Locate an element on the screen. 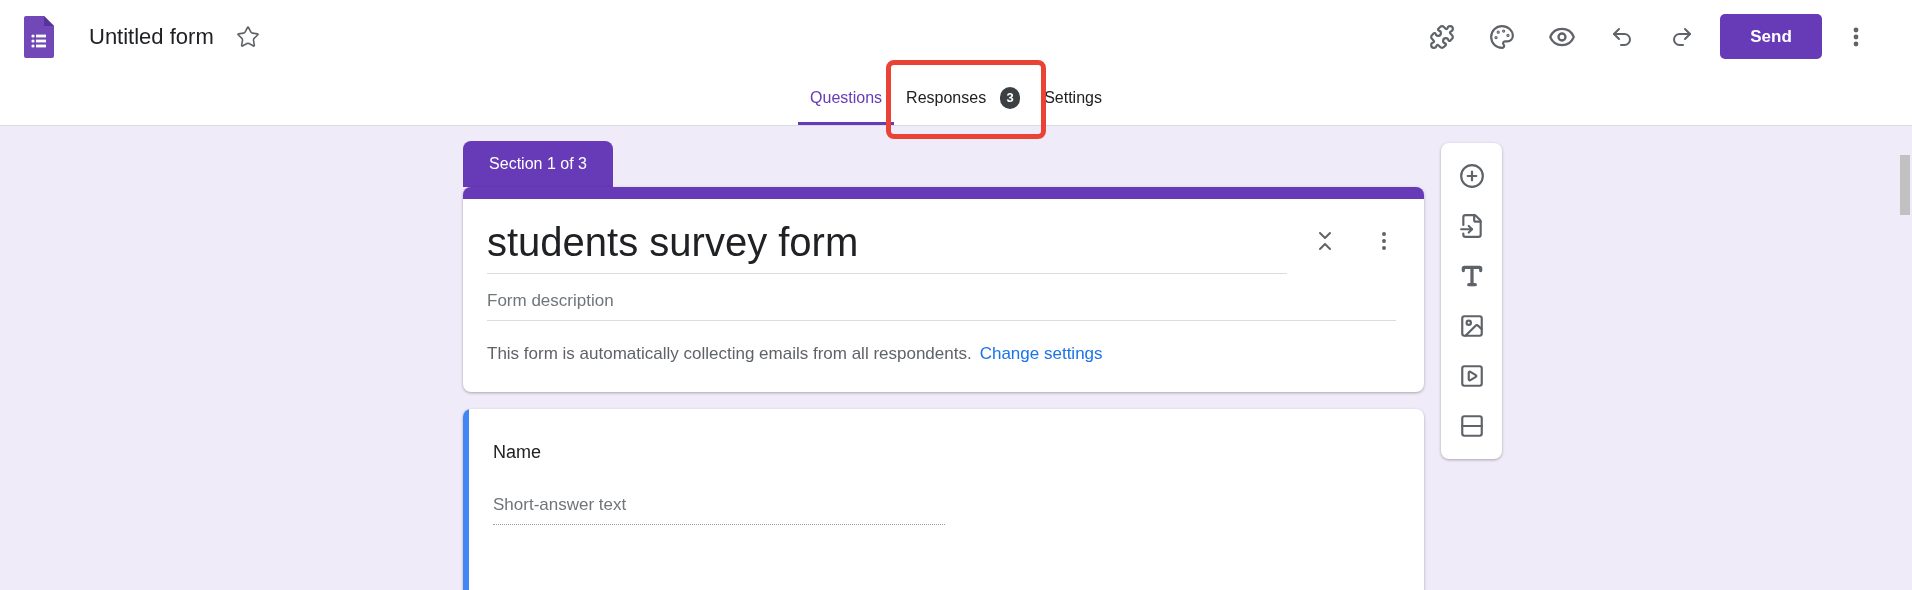  count-badge: 3 is located at coordinates (1010, 97).